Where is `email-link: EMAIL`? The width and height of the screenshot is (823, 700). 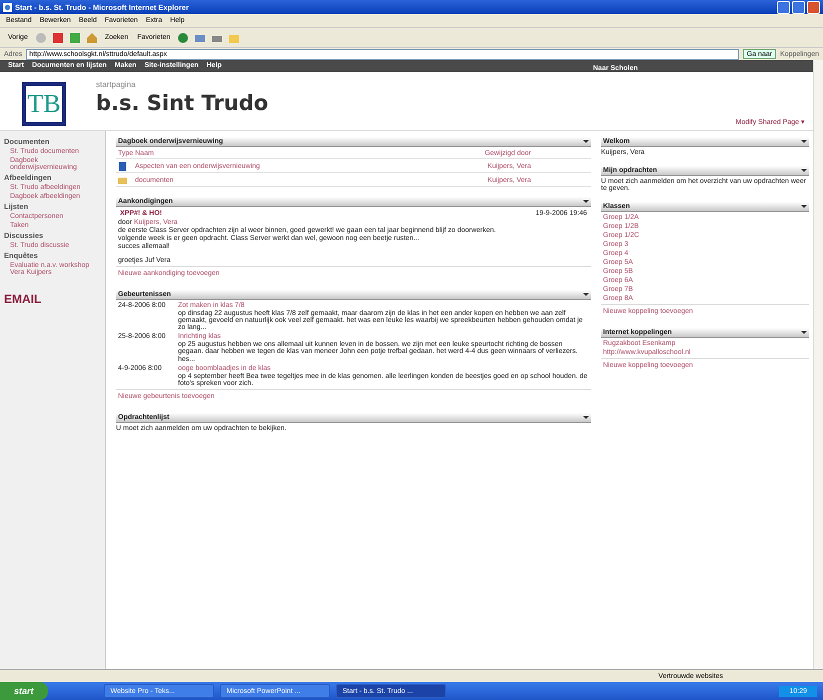 email-link: EMAIL is located at coordinates (53, 299).